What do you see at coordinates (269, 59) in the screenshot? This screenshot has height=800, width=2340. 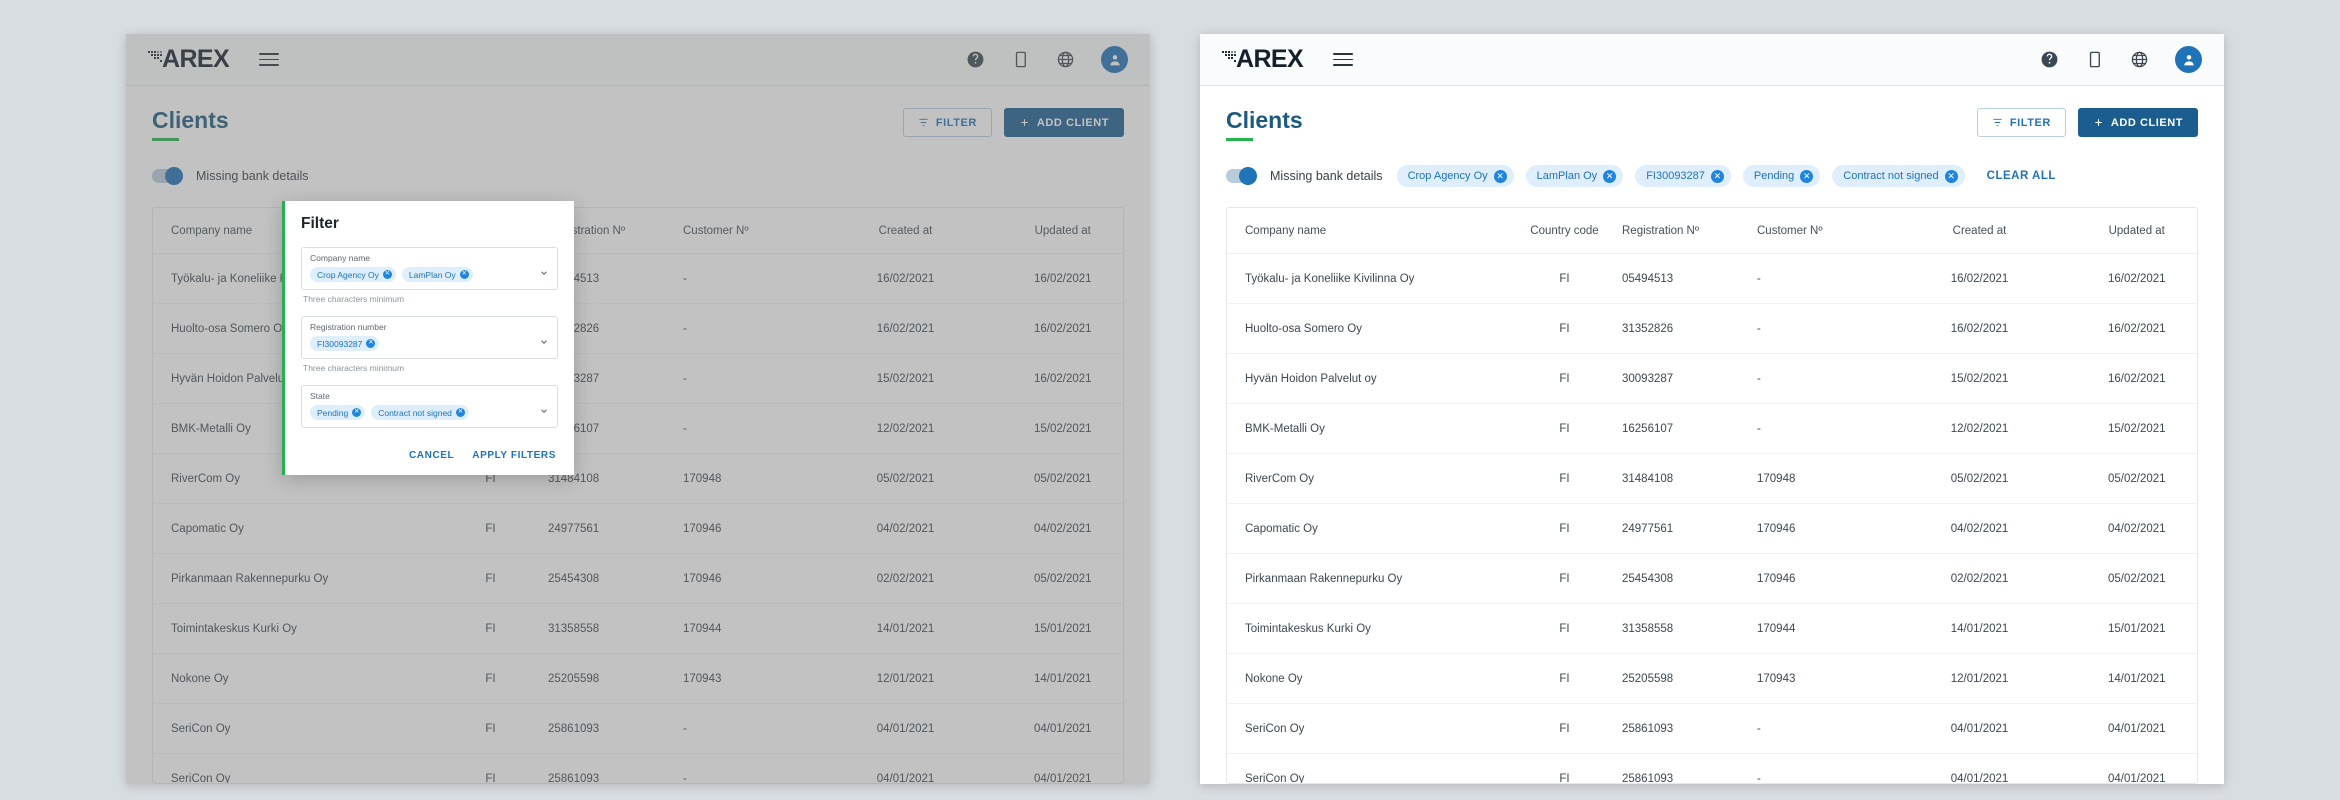 I see `menu-toggle-button` at bounding box center [269, 59].